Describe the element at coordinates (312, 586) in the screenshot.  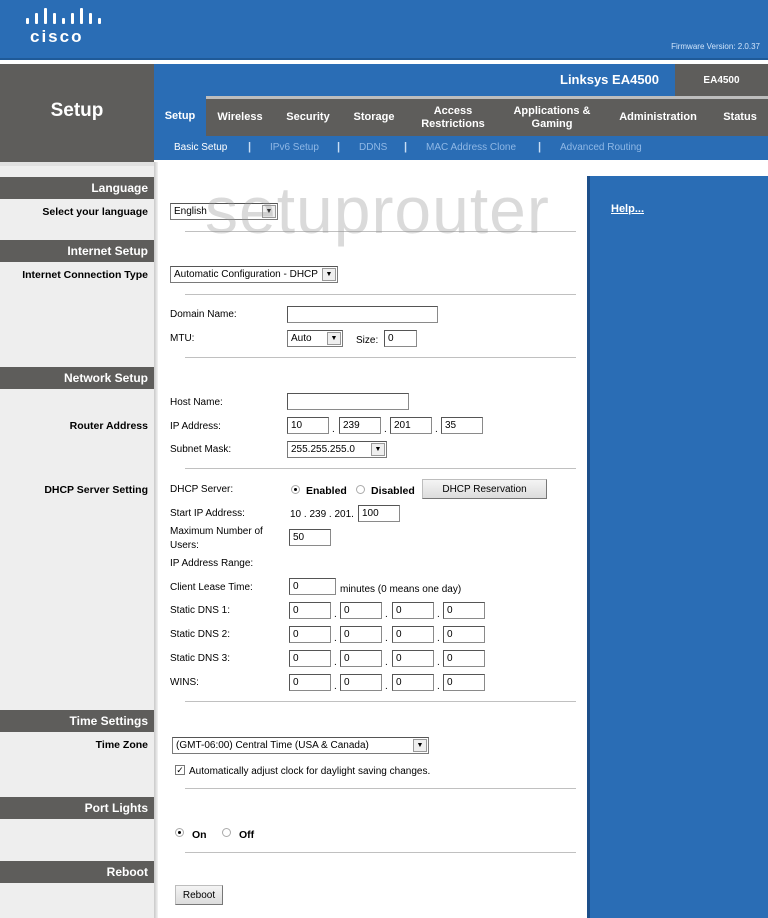
I see `client-lease-time-input: 0` at that location.